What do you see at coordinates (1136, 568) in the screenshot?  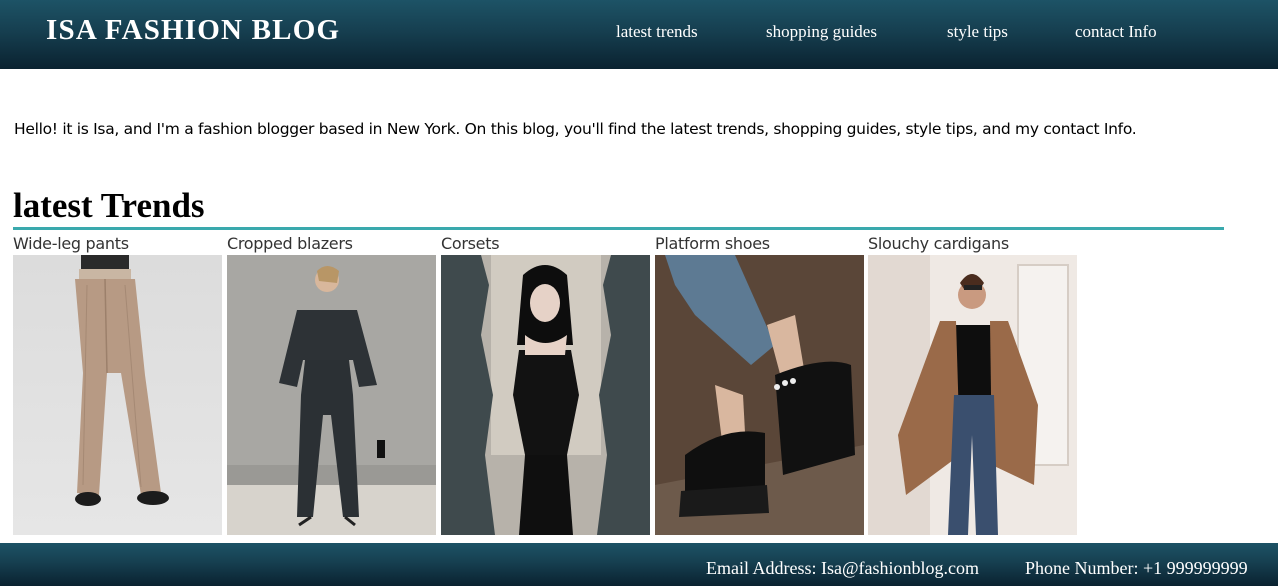 I see `footer-phone: Phone Number: +1 999999999` at bounding box center [1136, 568].